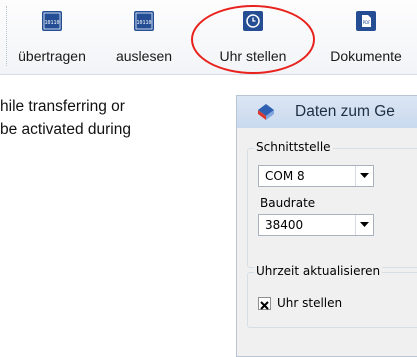  Describe the element at coordinates (52, 56) in the screenshot. I see `transfer-button-label: übertragen` at that location.